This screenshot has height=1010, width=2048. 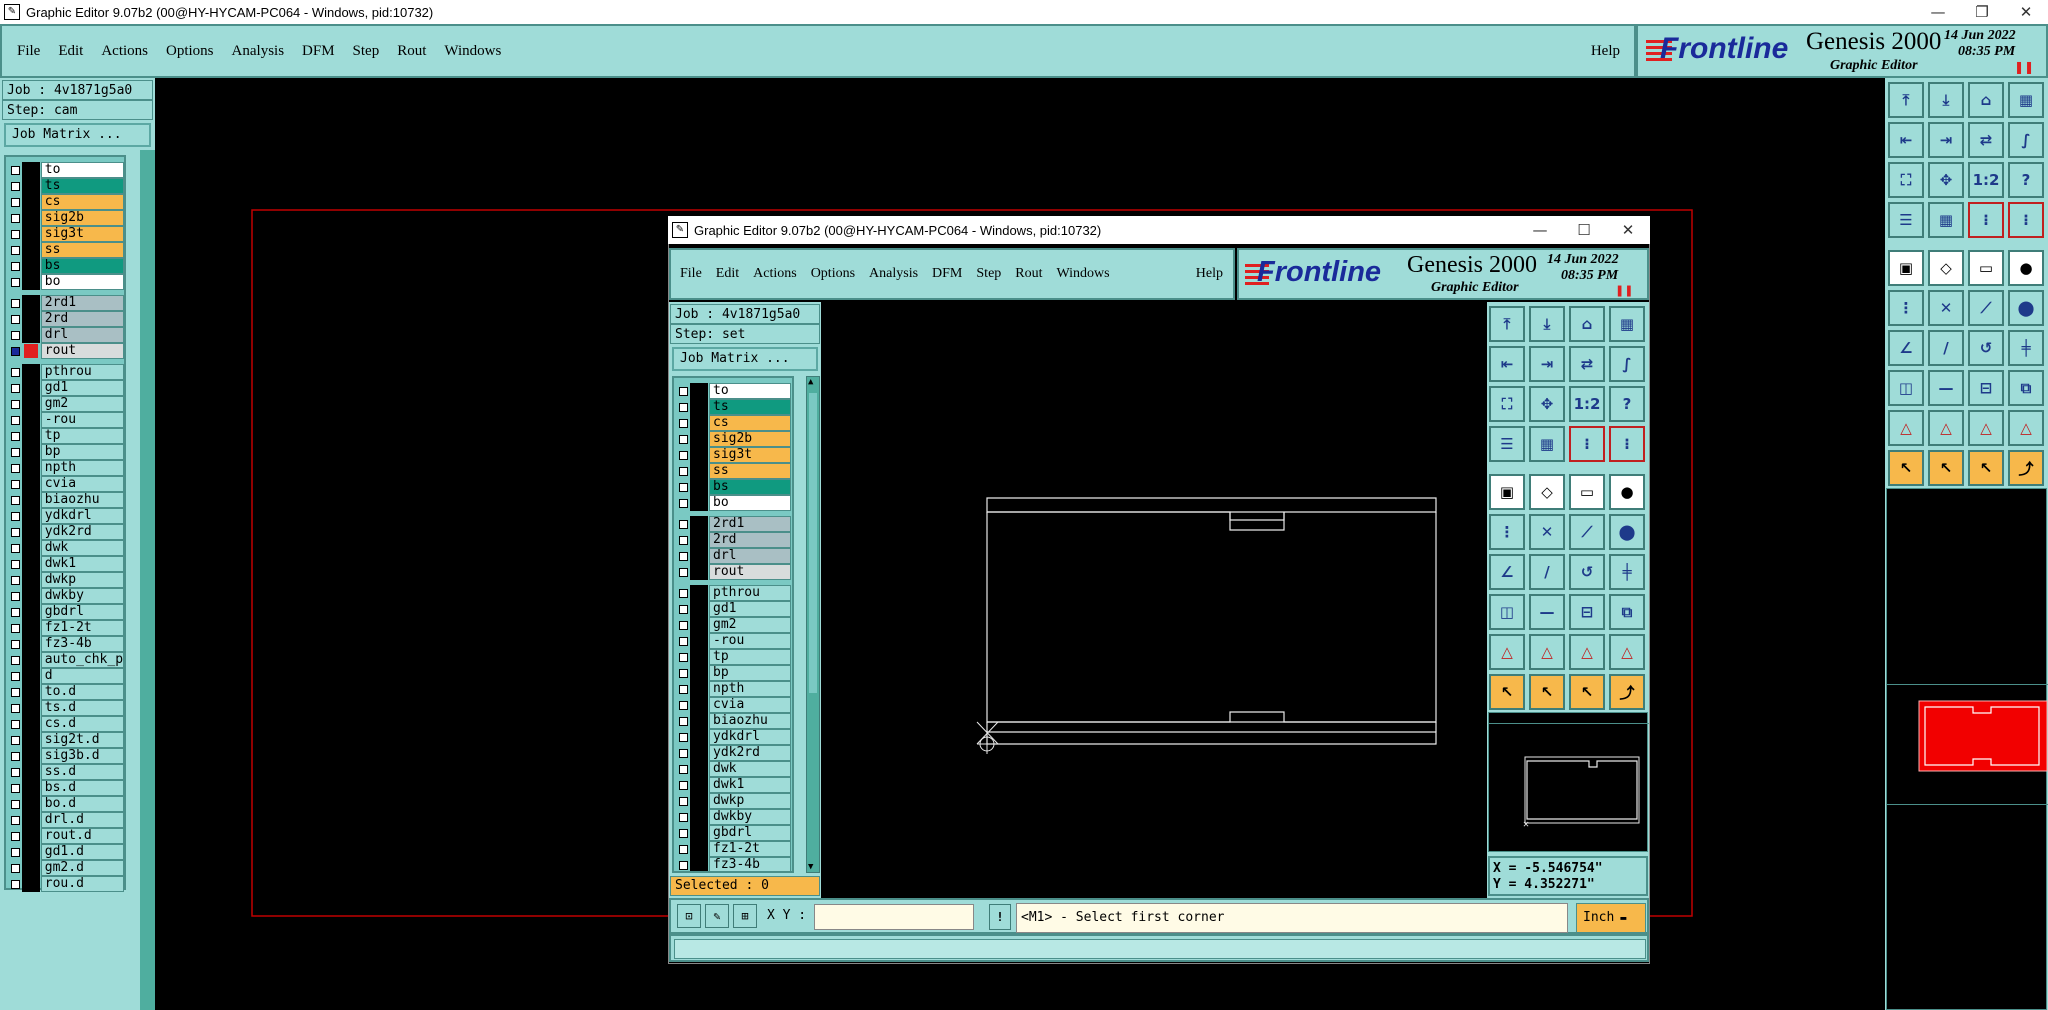 I want to click on zoom-icon: ✥, so click(x=1547, y=404).